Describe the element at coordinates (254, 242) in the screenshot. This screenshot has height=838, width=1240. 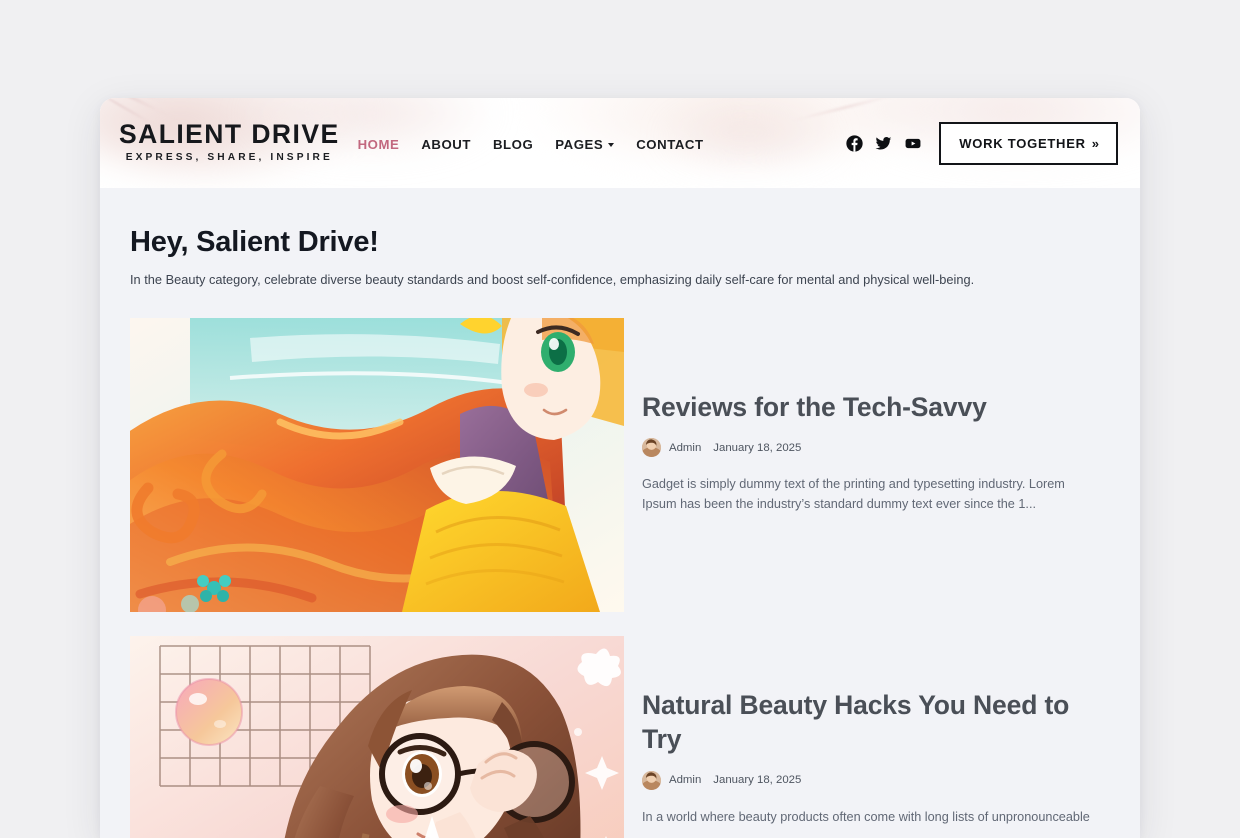
I see `page-title: Hey, Salient Drive!` at that location.